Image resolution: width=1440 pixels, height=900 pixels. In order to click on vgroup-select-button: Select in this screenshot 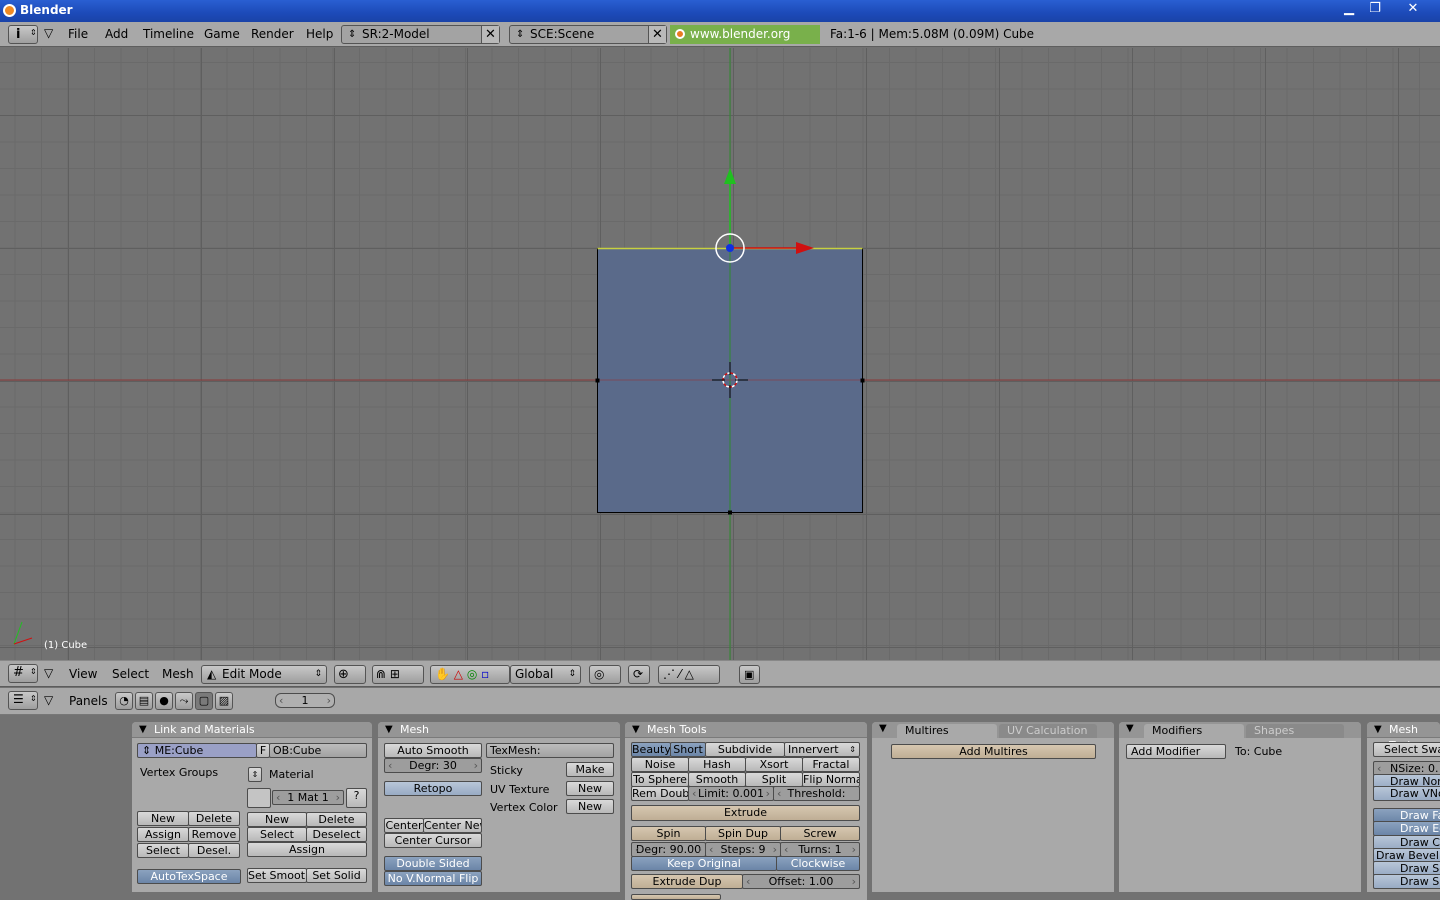, I will do `click(163, 850)`.